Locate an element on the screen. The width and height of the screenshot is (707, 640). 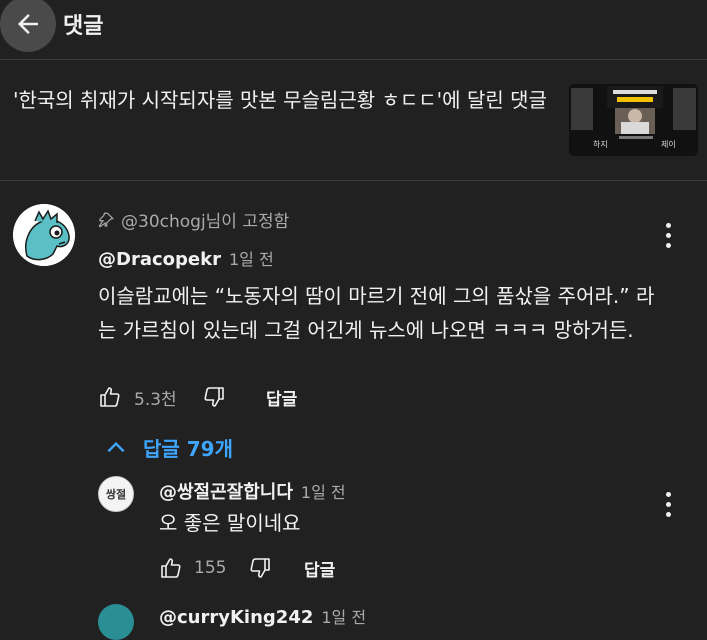
pinned-indicator: @30chogj님이 고정함 is located at coordinates (193, 219).